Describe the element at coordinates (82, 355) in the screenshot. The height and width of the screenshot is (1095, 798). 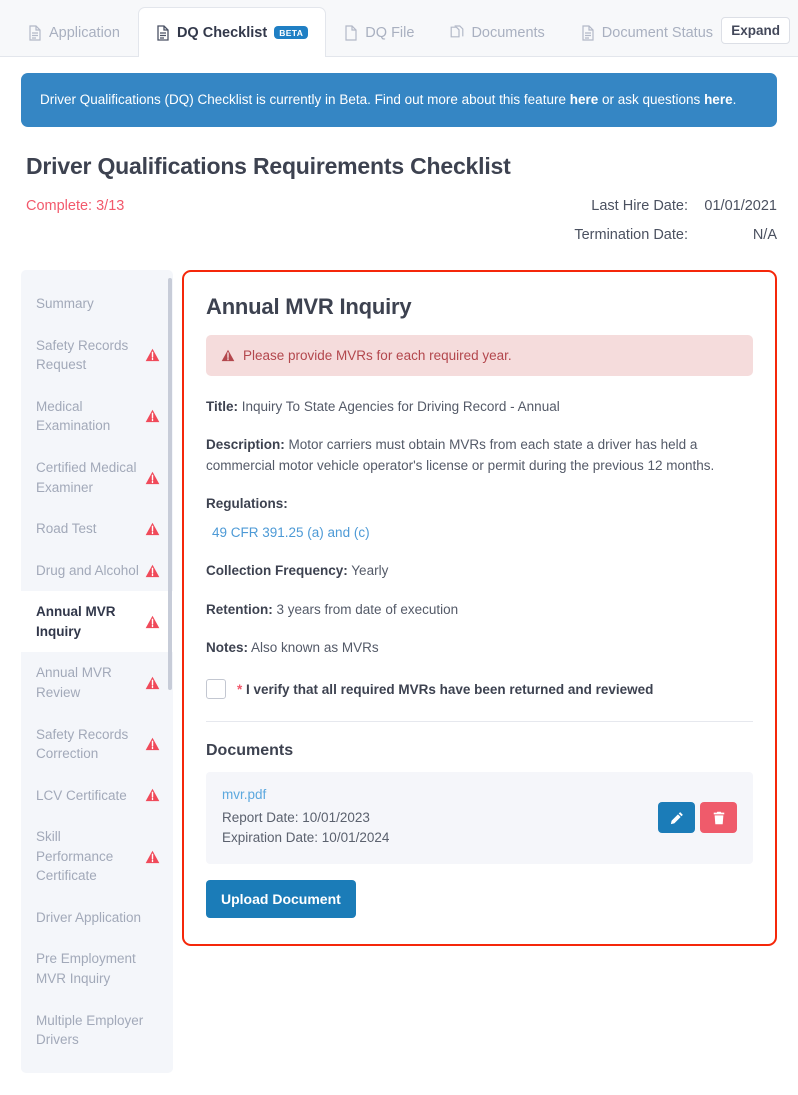
I see `sidebar-item-label: Safety Records Request` at that location.